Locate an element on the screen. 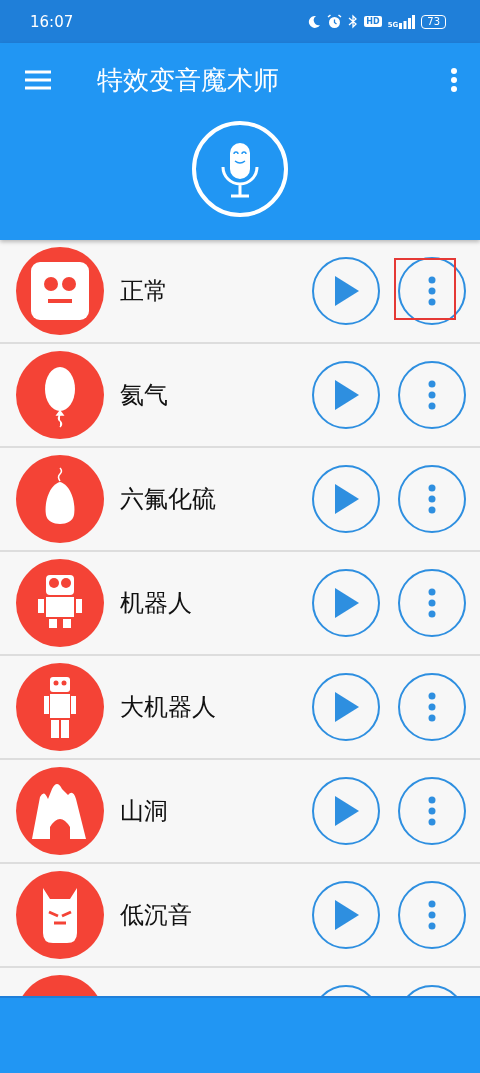  menu-icon is located at coordinates (38, 80).